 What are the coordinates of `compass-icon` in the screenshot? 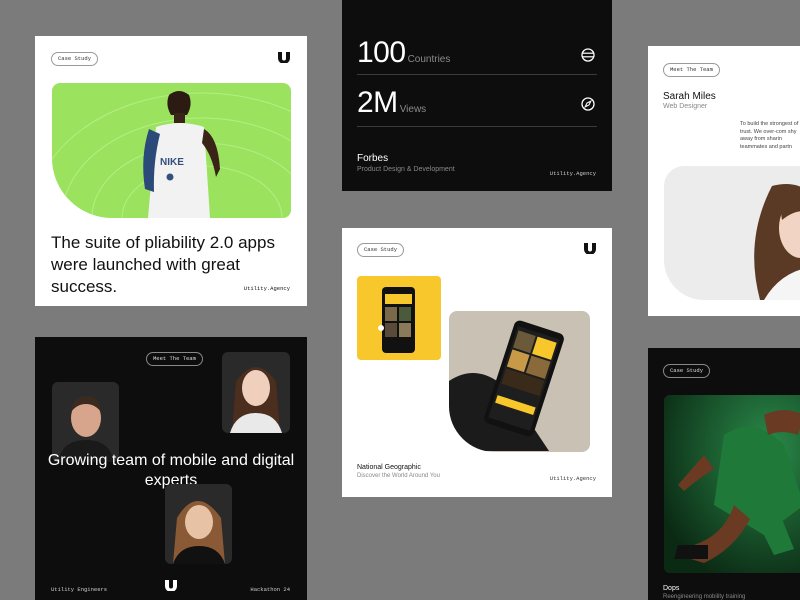 It's located at (588, 104).